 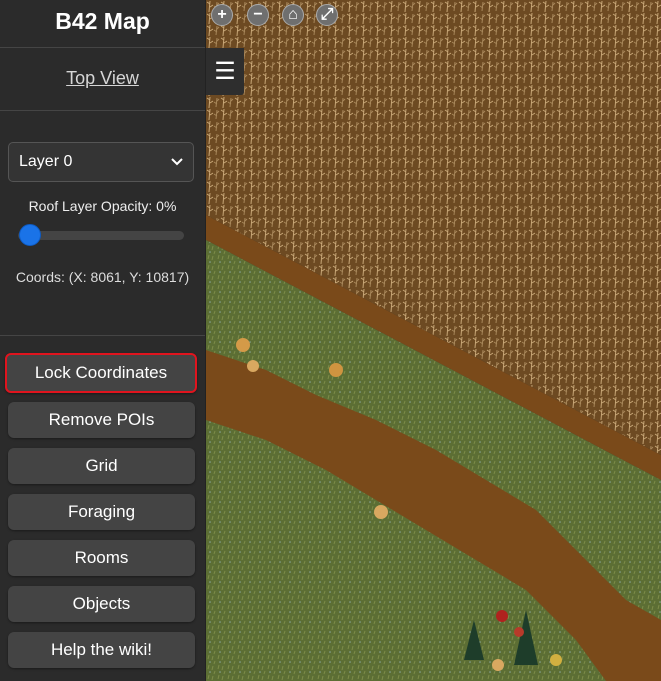 What do you see at coordinates (102, 277) in the screenshot?
I see `coords-readout: Coords: (X: 8061, Y: 10817)` at bounding box center [102, 277].